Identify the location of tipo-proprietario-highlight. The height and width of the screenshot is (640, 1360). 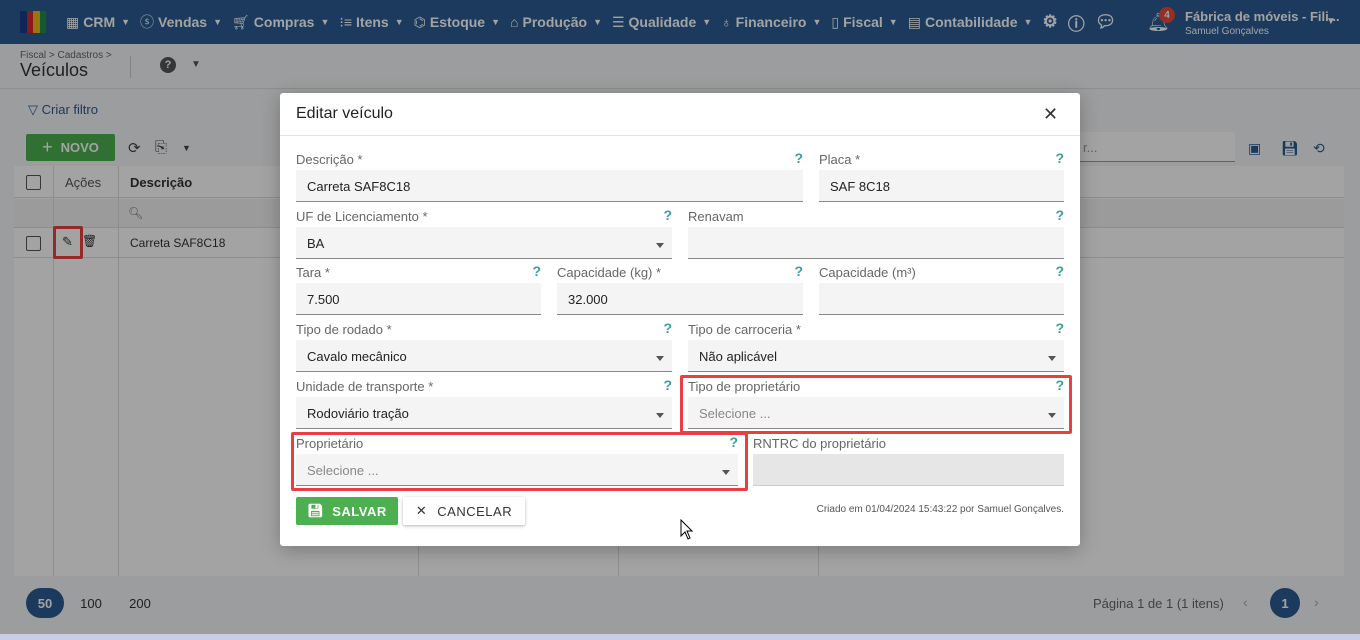
(876, 404).